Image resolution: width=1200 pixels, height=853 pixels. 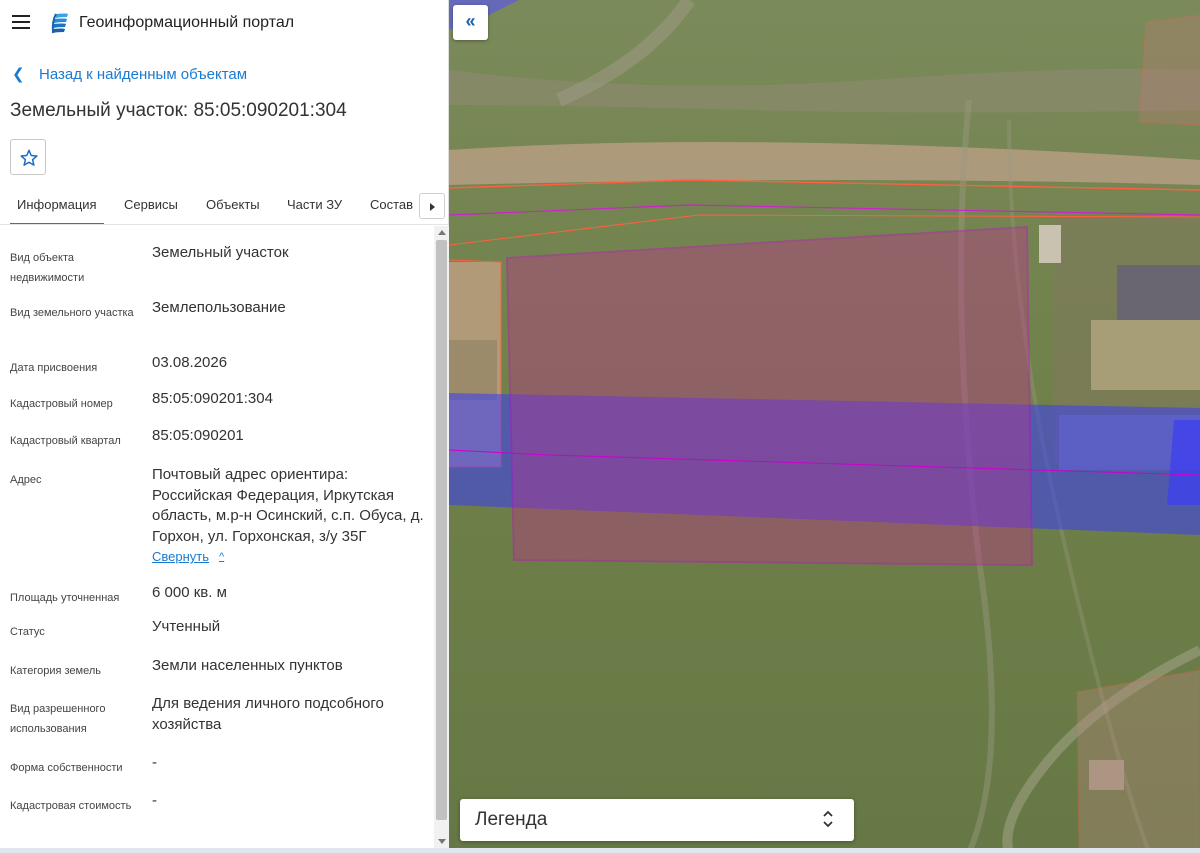 What do you see at coordinates (233, 204) in the screenshot?
I see `tab-objects: Объекты` at bounding box center [233, 204].